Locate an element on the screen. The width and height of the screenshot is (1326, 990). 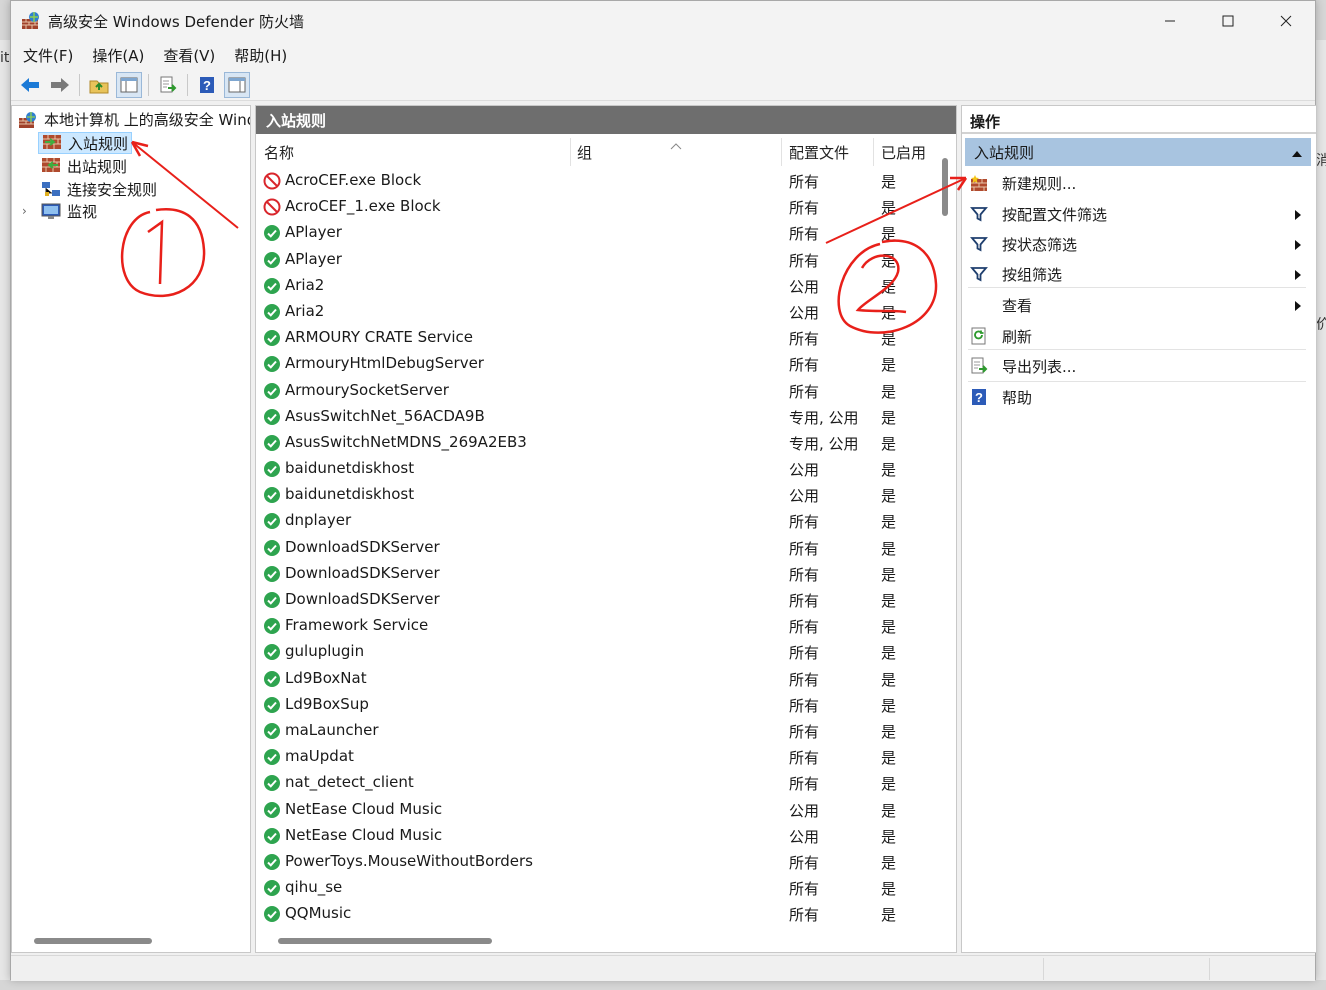
rule-name: ARMOURY CRATE Service is located at coordinates (379, 337).